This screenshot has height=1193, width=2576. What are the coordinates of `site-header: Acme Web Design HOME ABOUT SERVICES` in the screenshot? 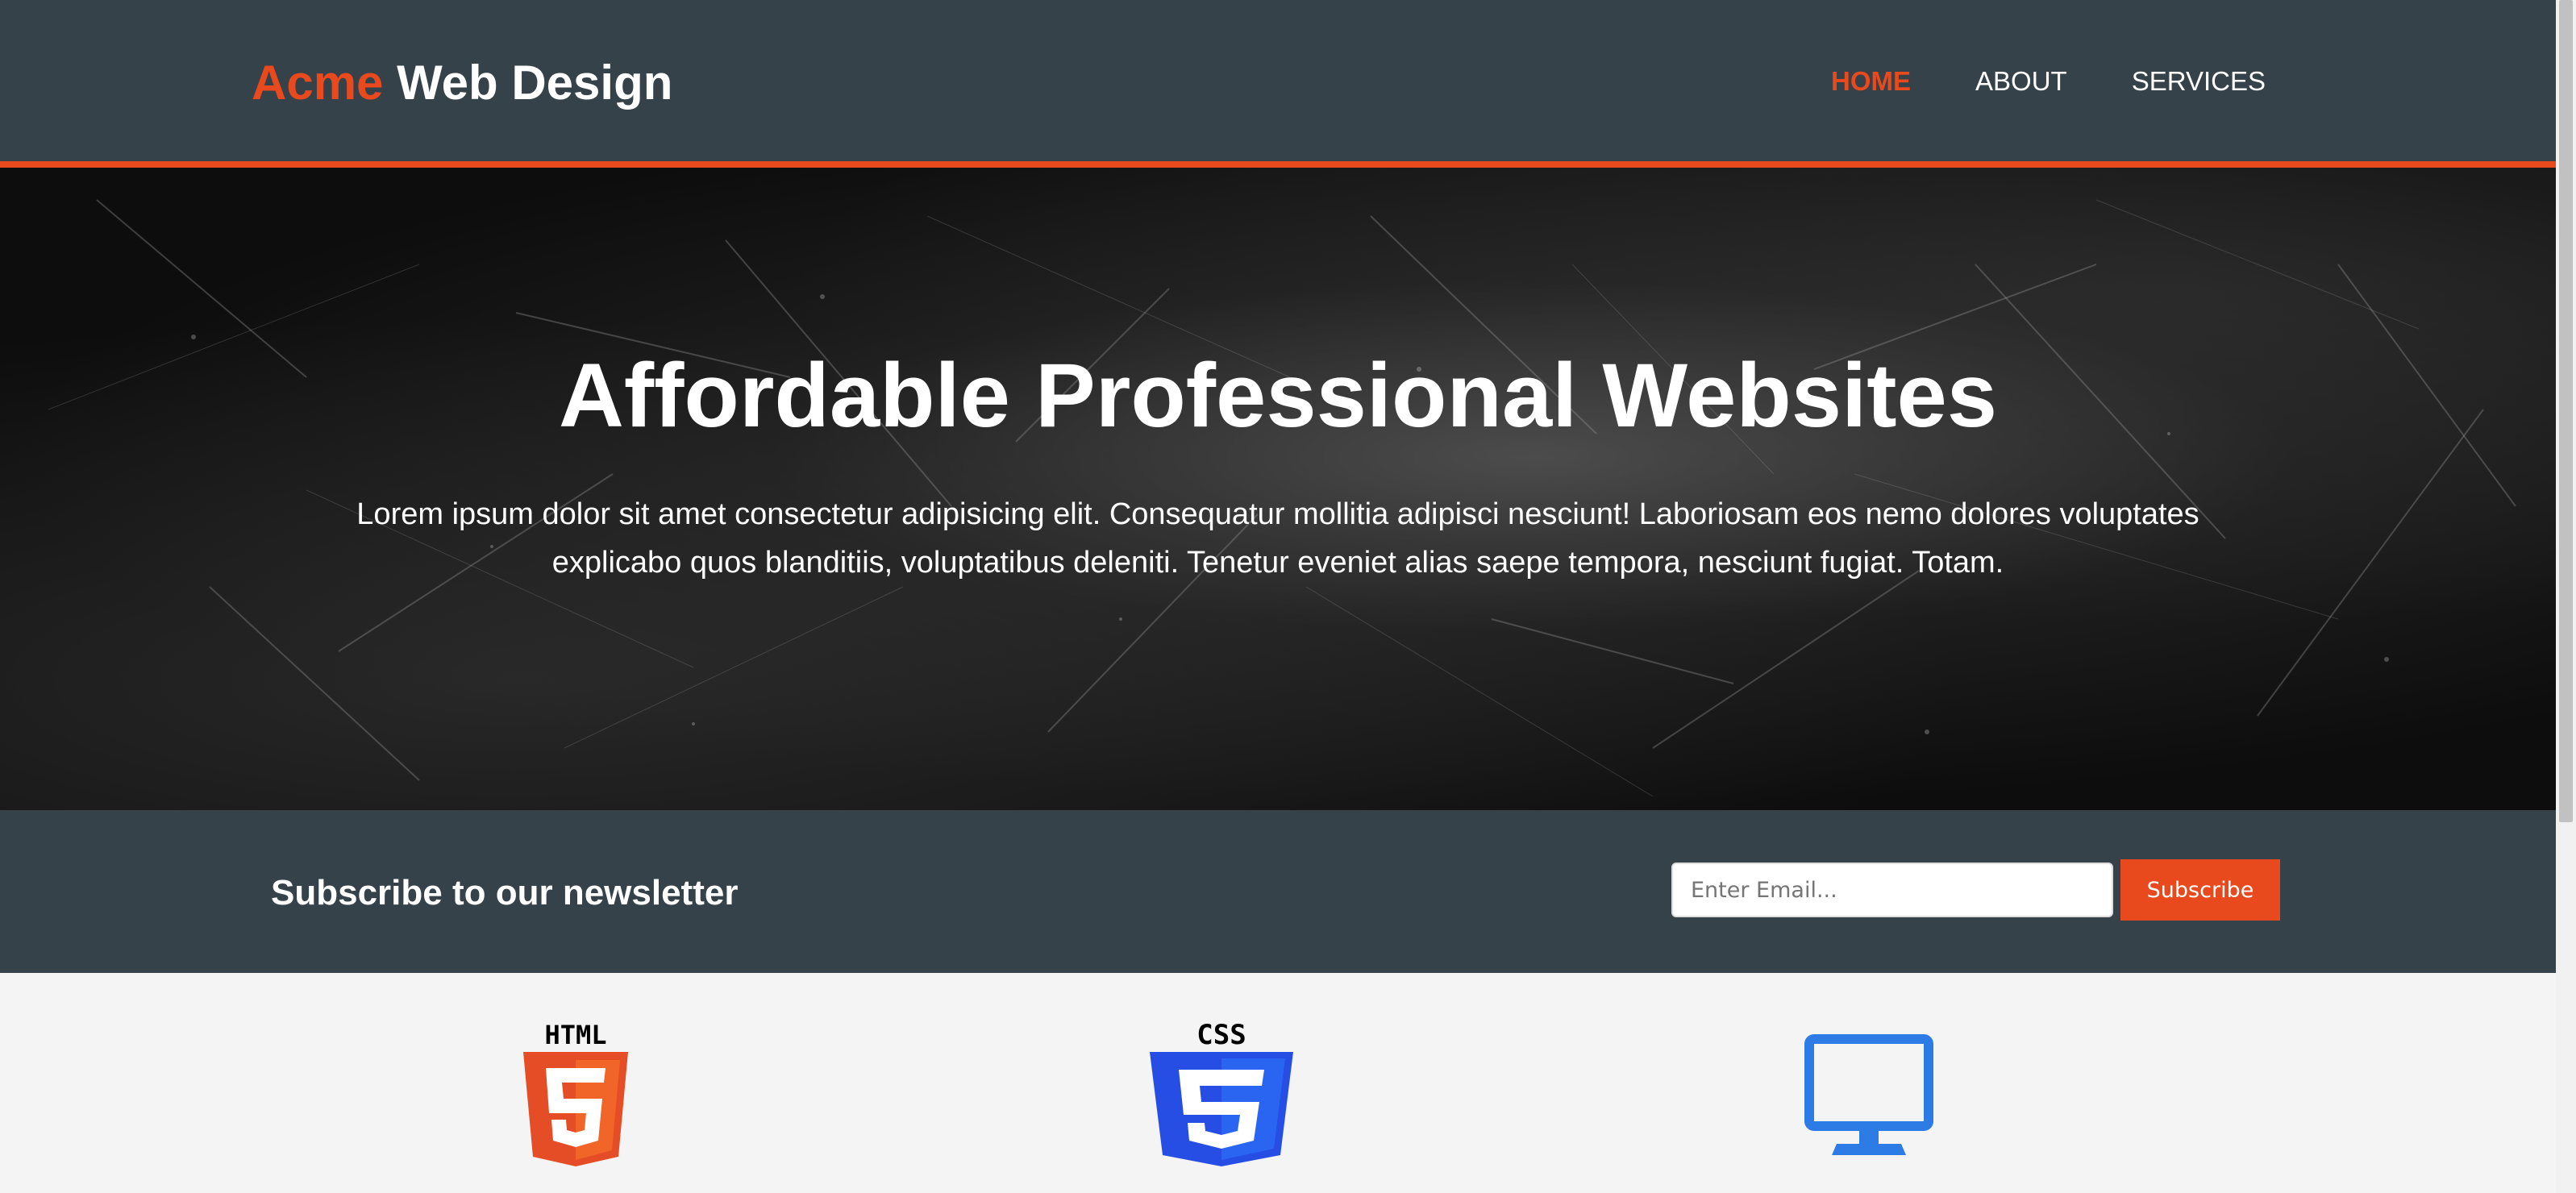 It's located at (1278, 84).